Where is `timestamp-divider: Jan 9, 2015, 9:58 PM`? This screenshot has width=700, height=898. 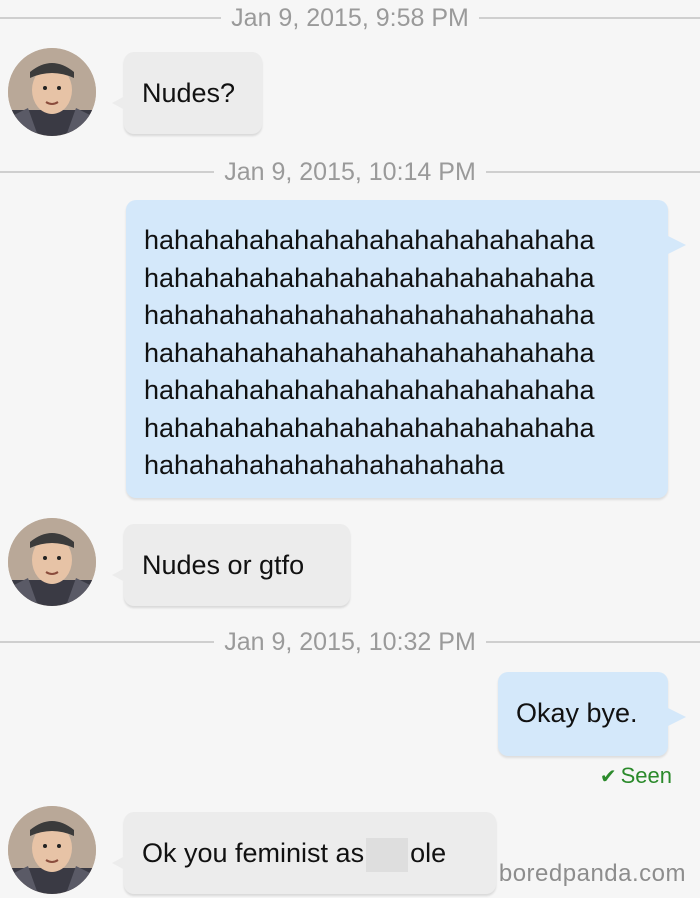
timestamp-divider: Jan 9, 2015, 9:58 PM is located at coordinates (350, 18).